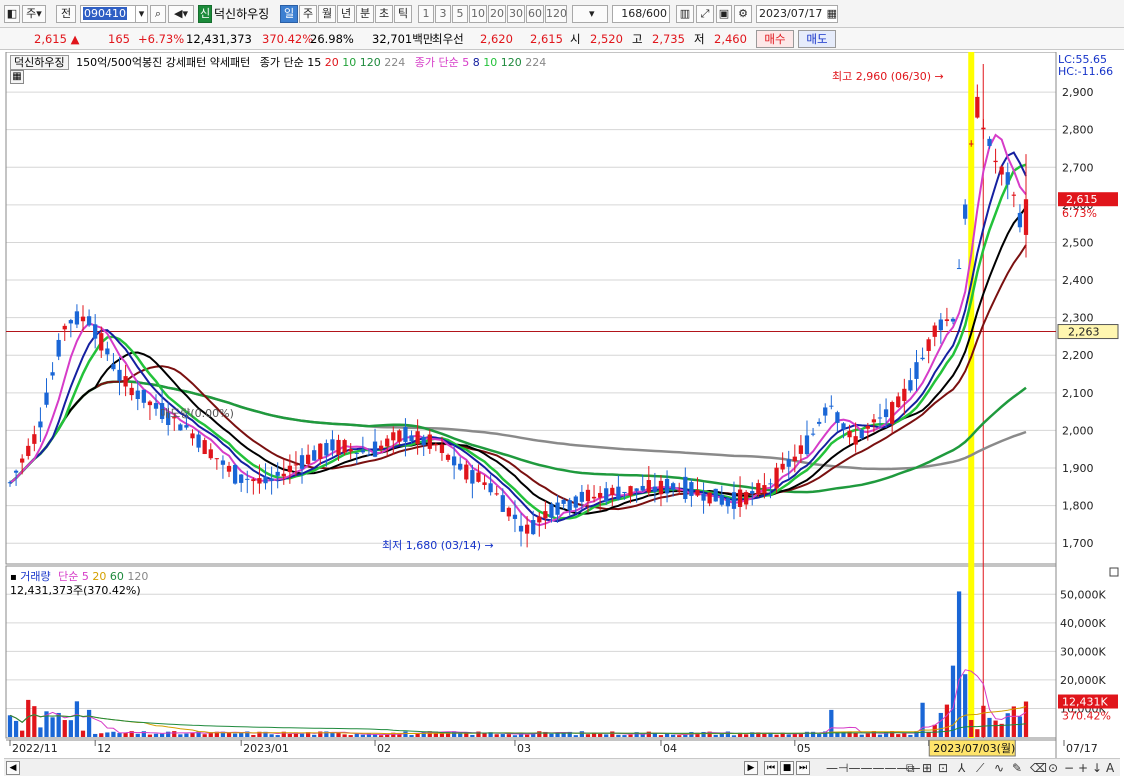 The height and width of the screenshot is (778, 1124). I want to click on stop-icon: ■, so click(787, 768).